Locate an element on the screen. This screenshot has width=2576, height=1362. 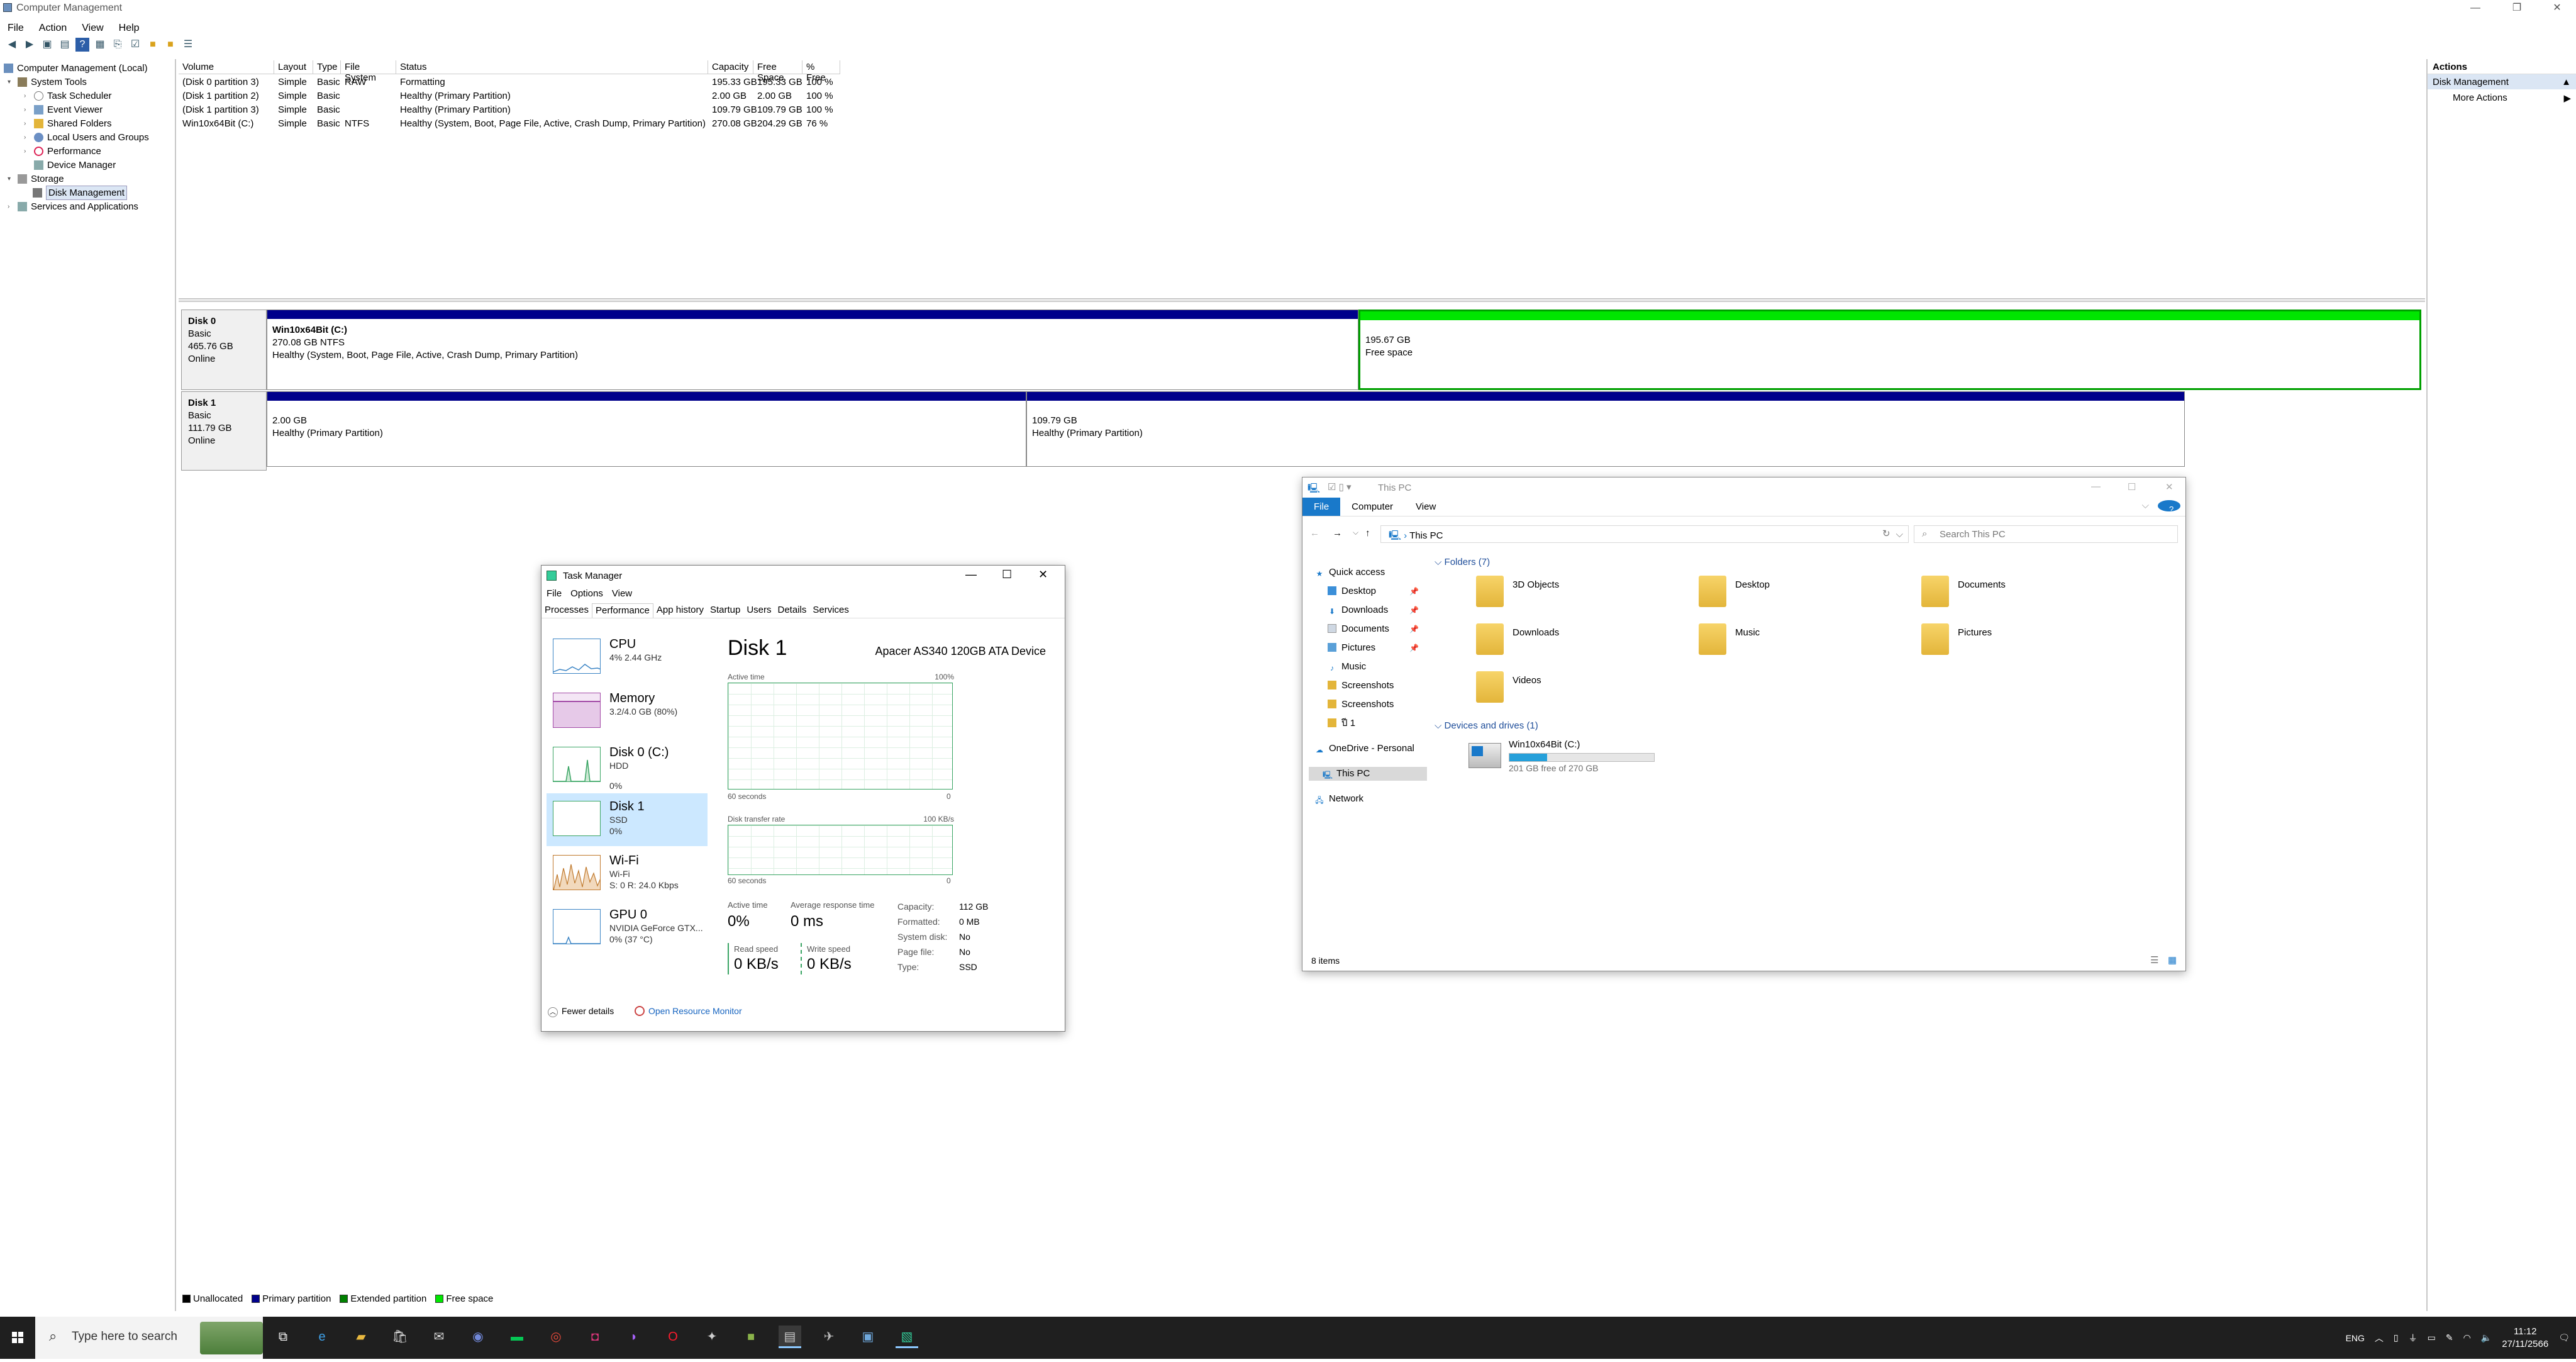
task-view-icon: ⧉ is located at coordinates (283, 1337).